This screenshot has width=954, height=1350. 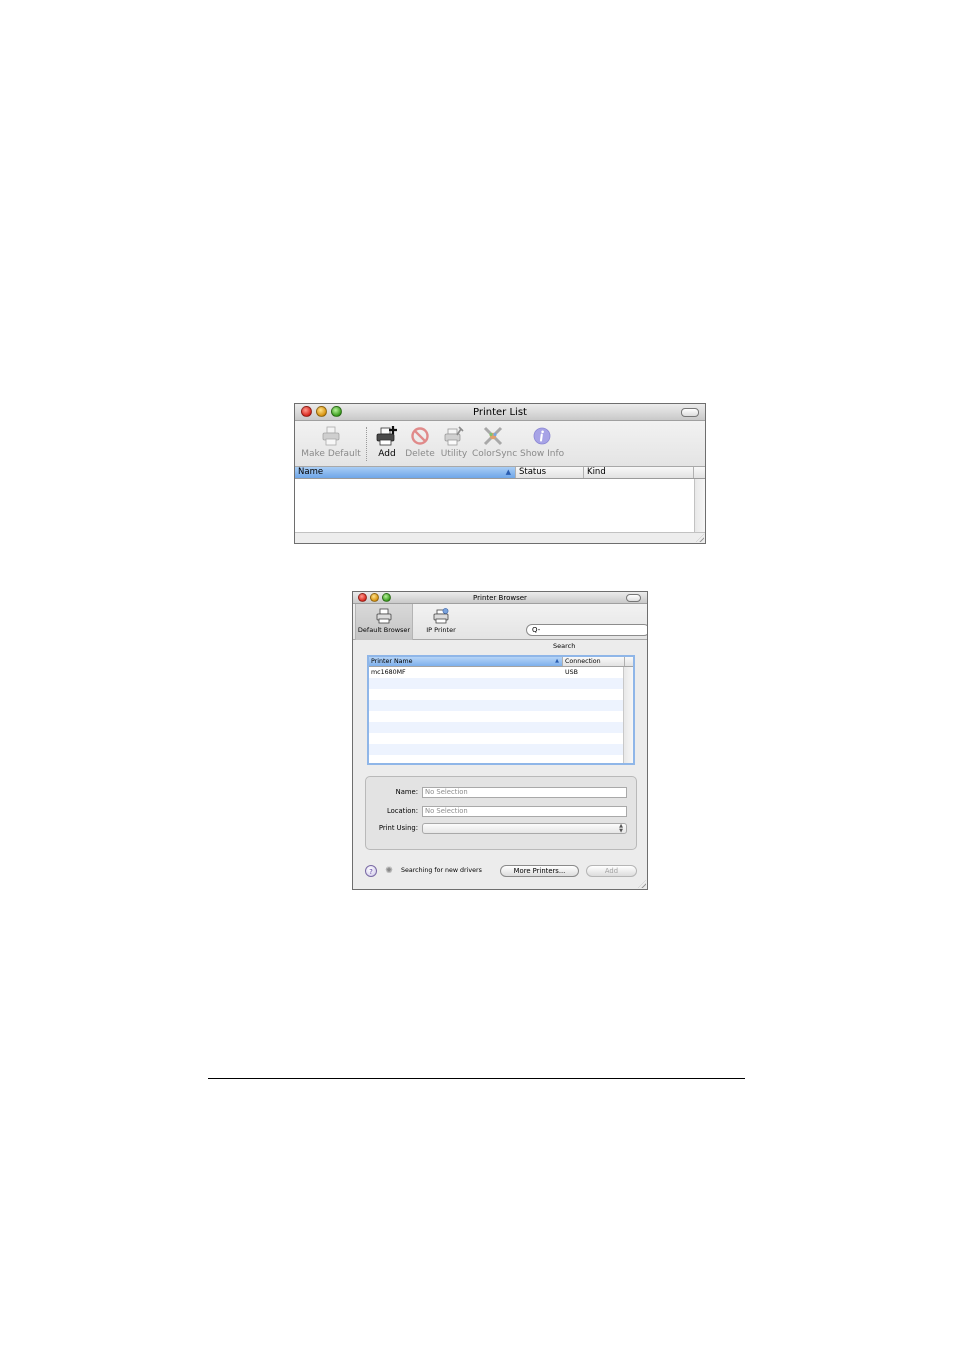 I want to click on make-default-button: Make Default, so click(x=331, y=442).